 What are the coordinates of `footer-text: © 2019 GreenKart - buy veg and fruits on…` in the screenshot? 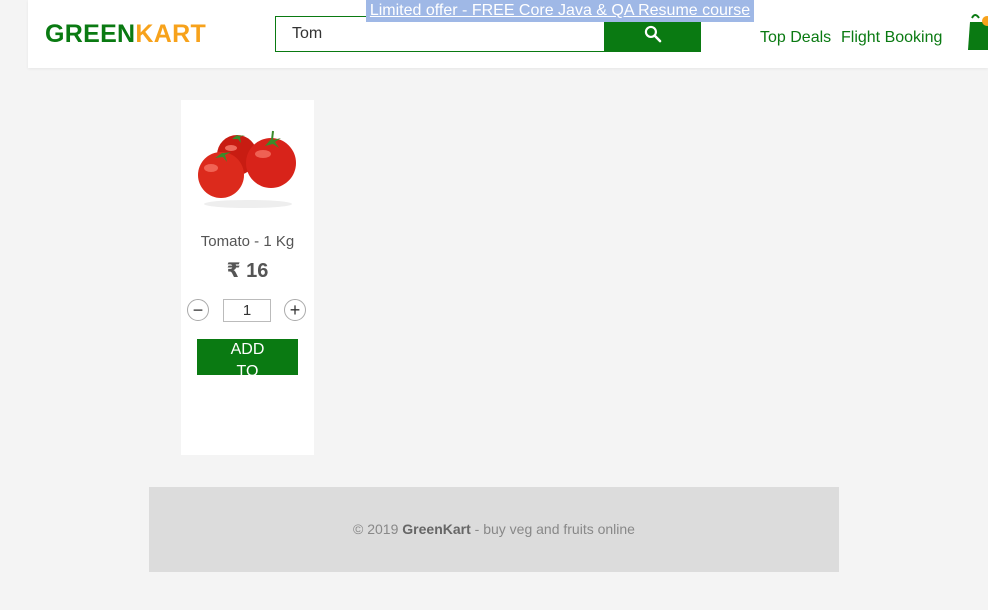 It's located at (494, 529).